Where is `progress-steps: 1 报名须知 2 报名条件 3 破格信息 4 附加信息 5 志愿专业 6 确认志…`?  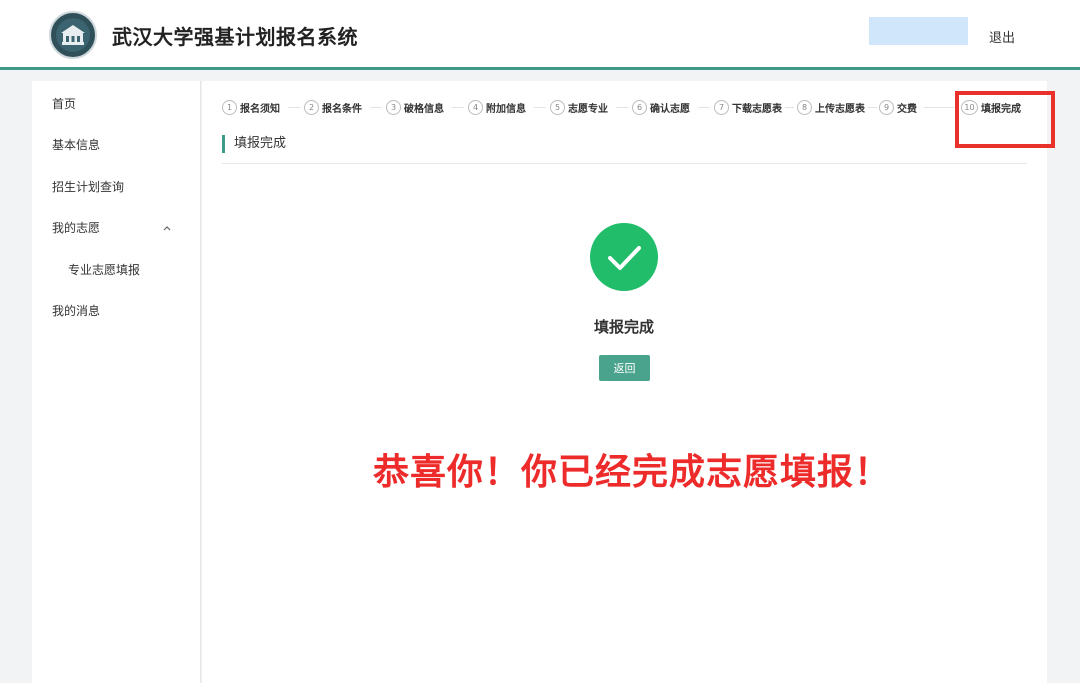 progress-steps: 1 报名须知 2 报名条件 3 破格信息 4 附加信息 5 志愿专业 6 确认志… is located at coordinates (638, 119).